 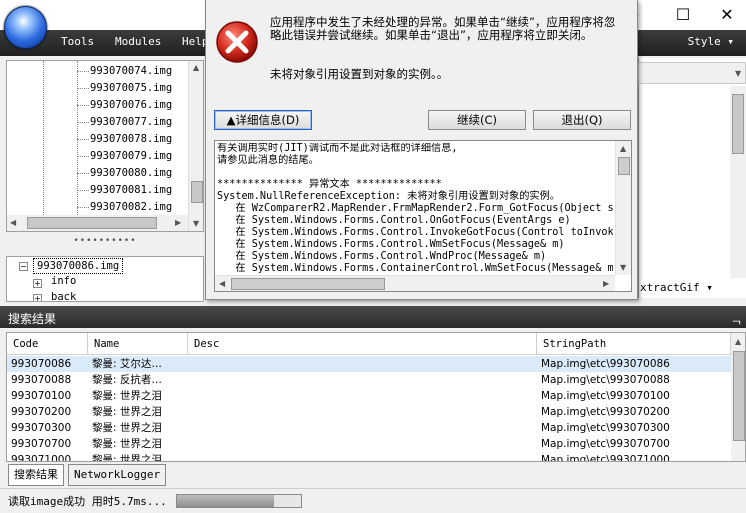 I want to click on menu-tools: Tools, so click(x=77, y=41).